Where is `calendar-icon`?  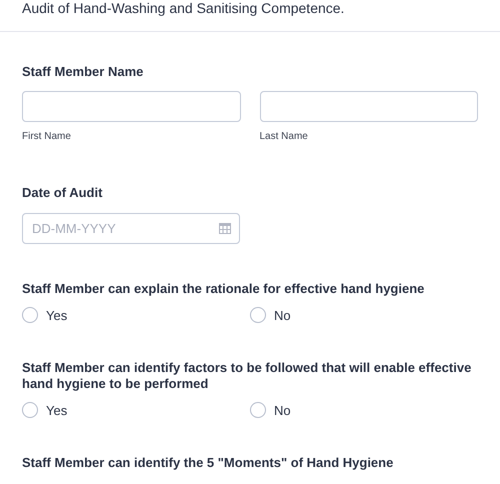 calendar-icon is located at coordinates (225, 228).